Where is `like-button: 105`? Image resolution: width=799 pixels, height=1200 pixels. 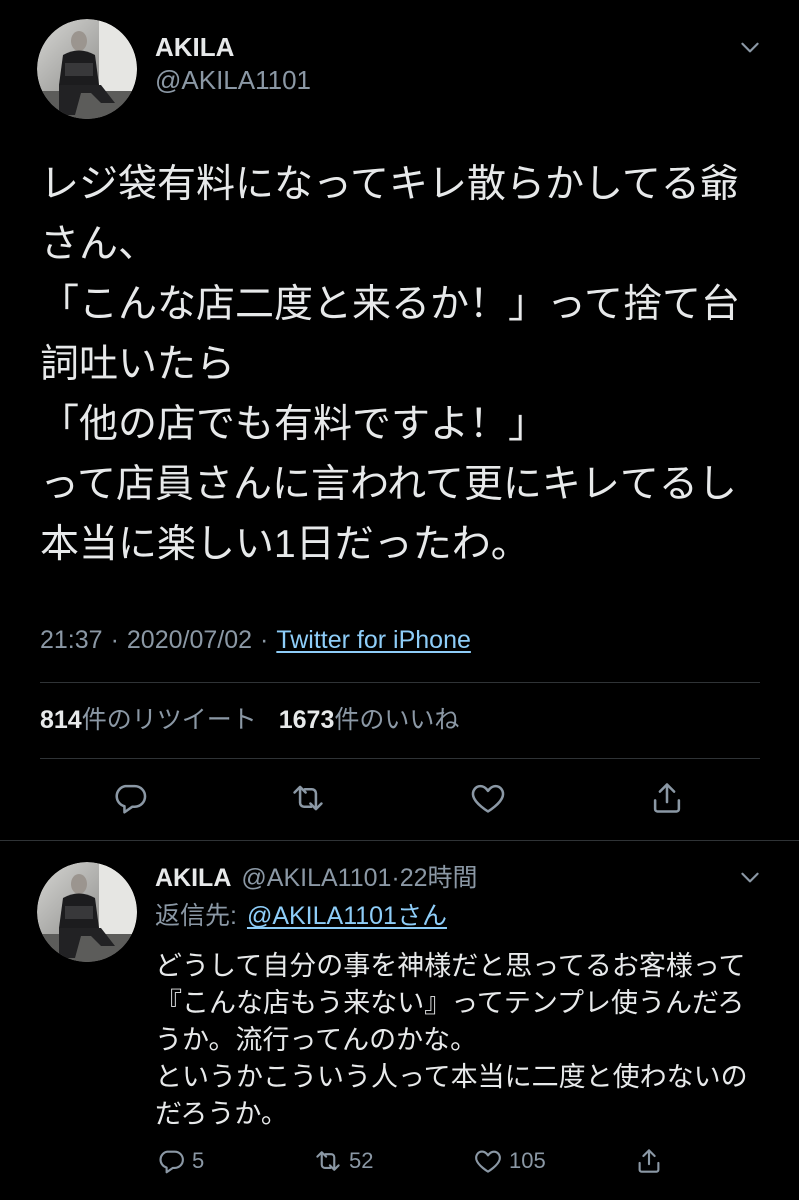 like-button: 105 is located at coordinates (509, 1161).